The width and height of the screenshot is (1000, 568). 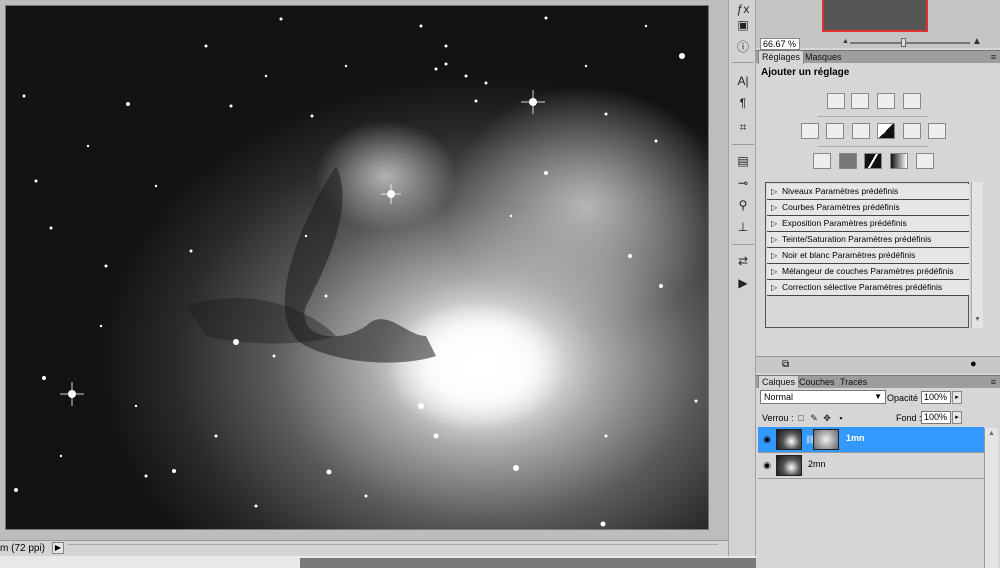 What do you see at coordinates (973, 364) in the screenshot?
I see `trash-icon: ●` at bounding box center [973, 364].